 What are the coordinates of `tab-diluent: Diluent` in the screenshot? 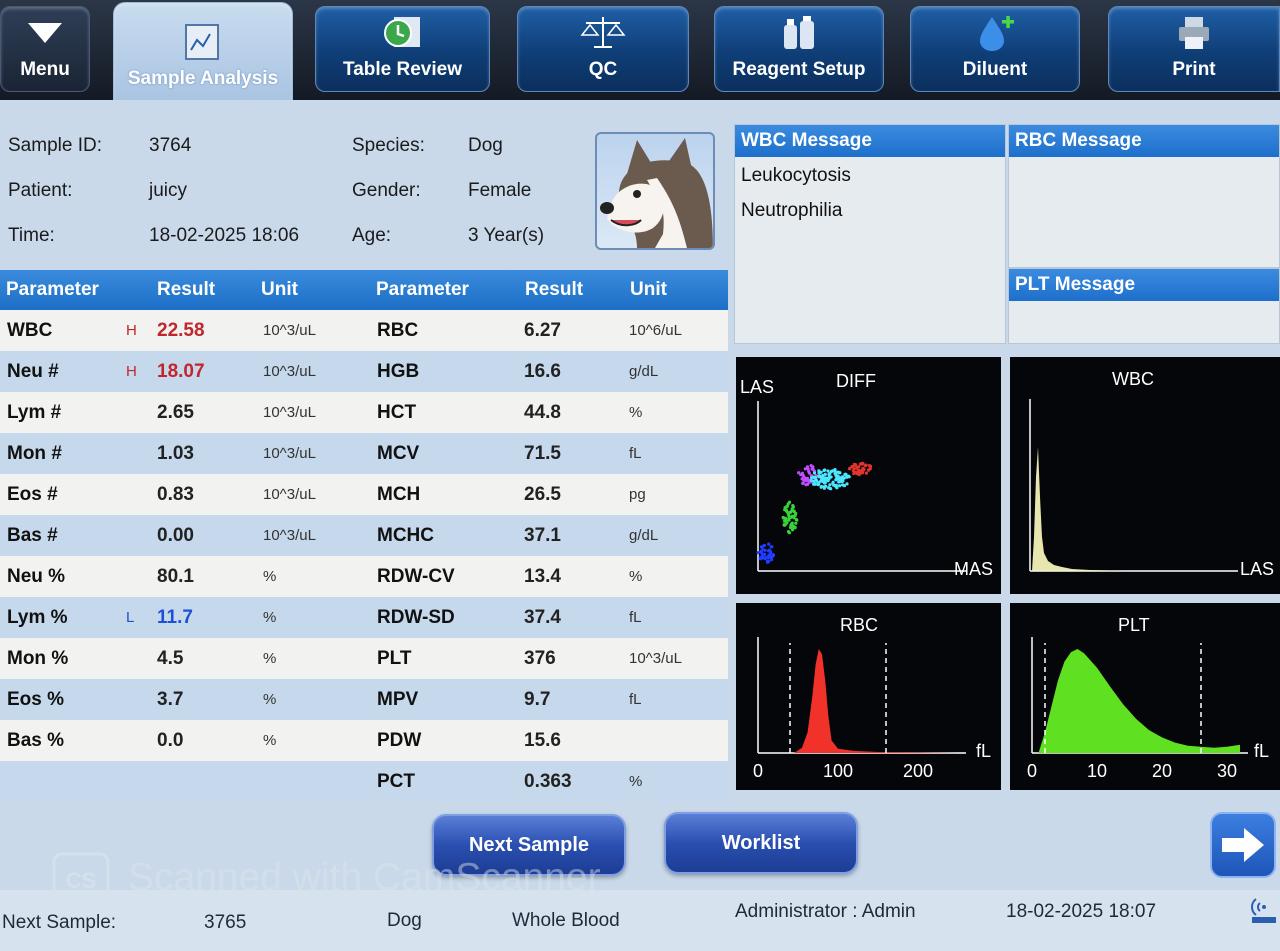 It's located at (995, 49).